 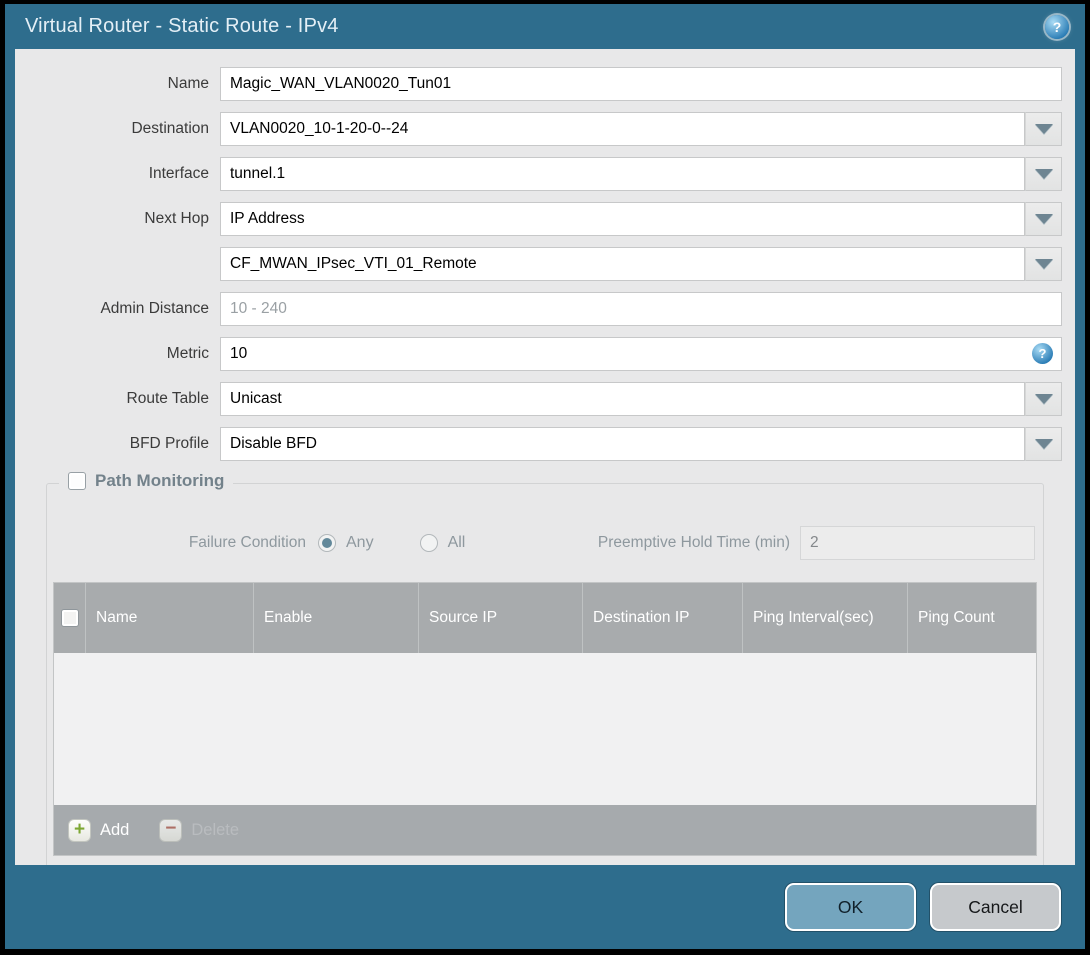 What do you see at coordinates (169, 443) in the screenshot?
I see `bfd-profile-label: BFD Profile` at bounding box center [169, 443].